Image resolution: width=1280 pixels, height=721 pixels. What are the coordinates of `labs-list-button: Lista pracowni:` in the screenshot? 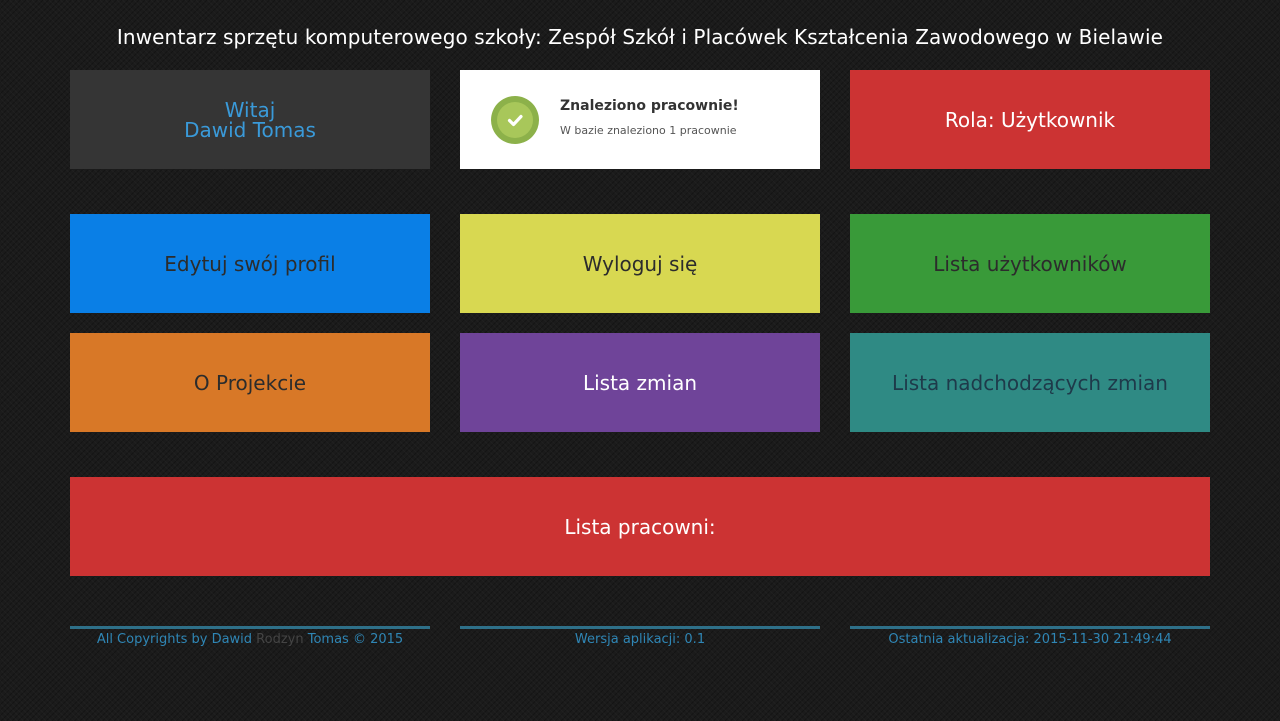 It's located at (640, 526).